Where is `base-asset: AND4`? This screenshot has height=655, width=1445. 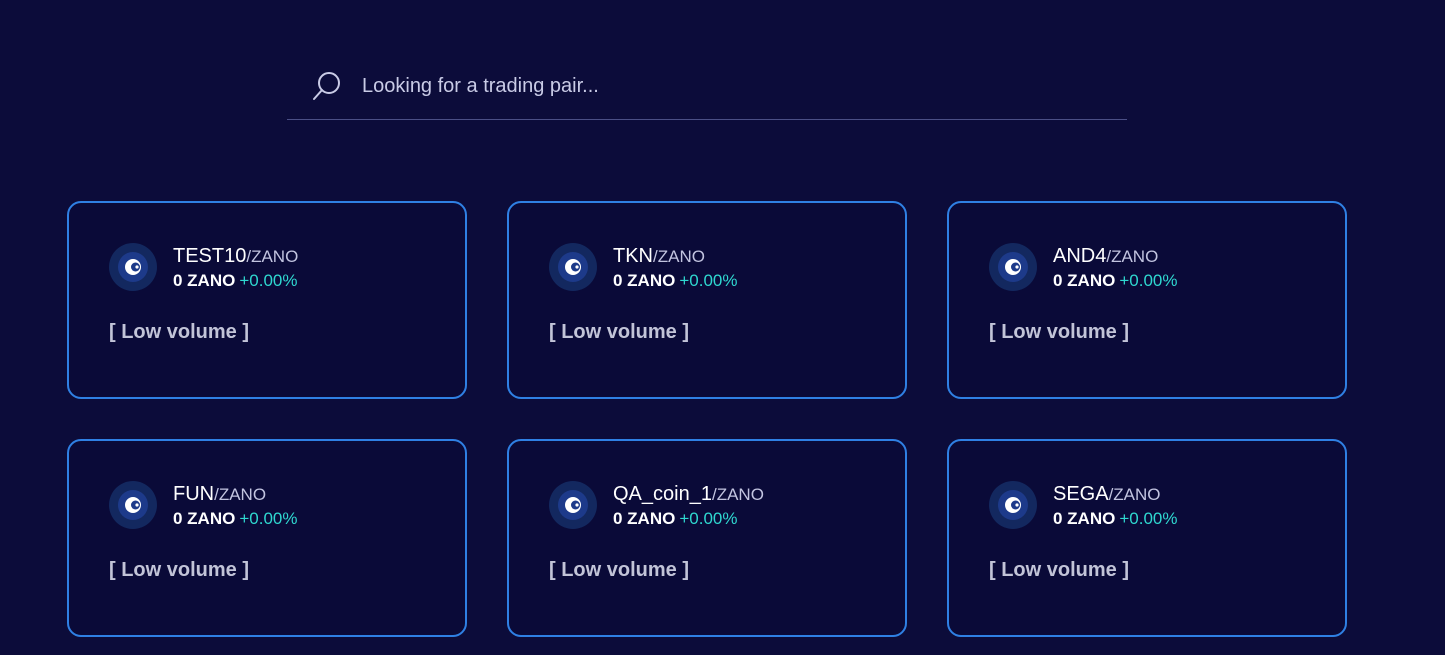
base-asset: AND4 is located at coordinates (1080, 256).